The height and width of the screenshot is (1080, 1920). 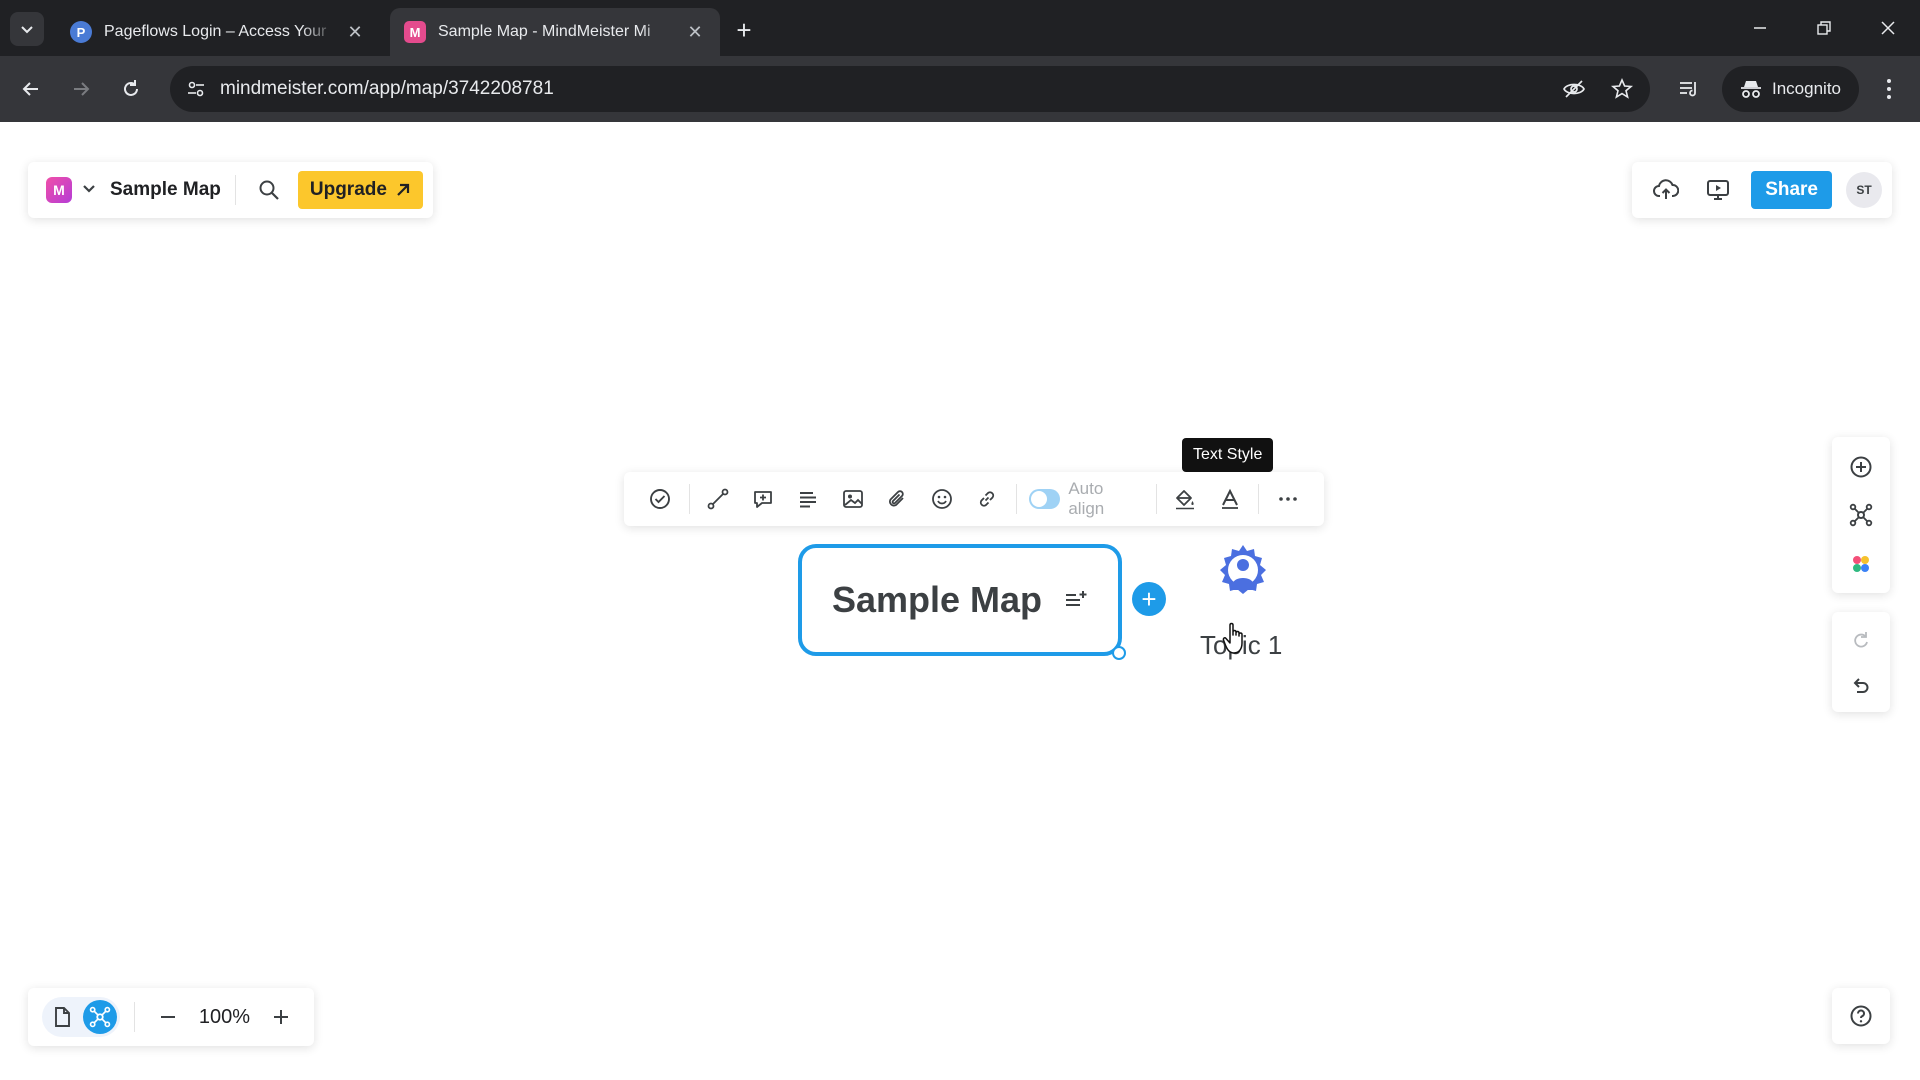 I want to click on undo-button, so click(x=1861, y=685).